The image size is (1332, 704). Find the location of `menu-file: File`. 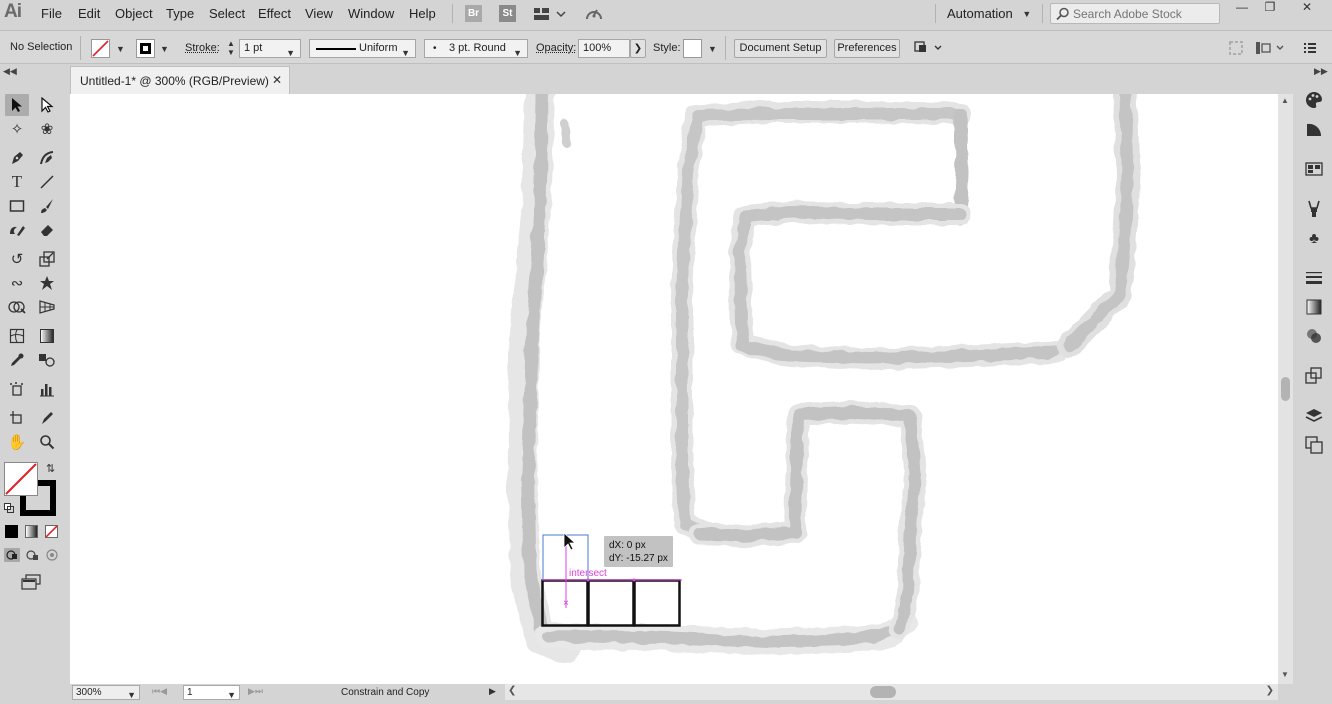

menu-file: File is located at coordinates (51, 13).